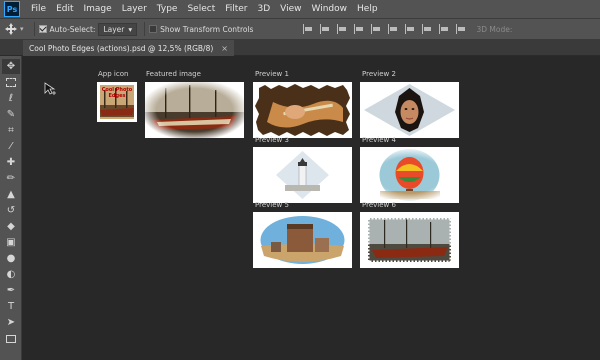 The width and height of the screenshot is (600, 360). I want to click on menu-view: View, so click(290, 9).